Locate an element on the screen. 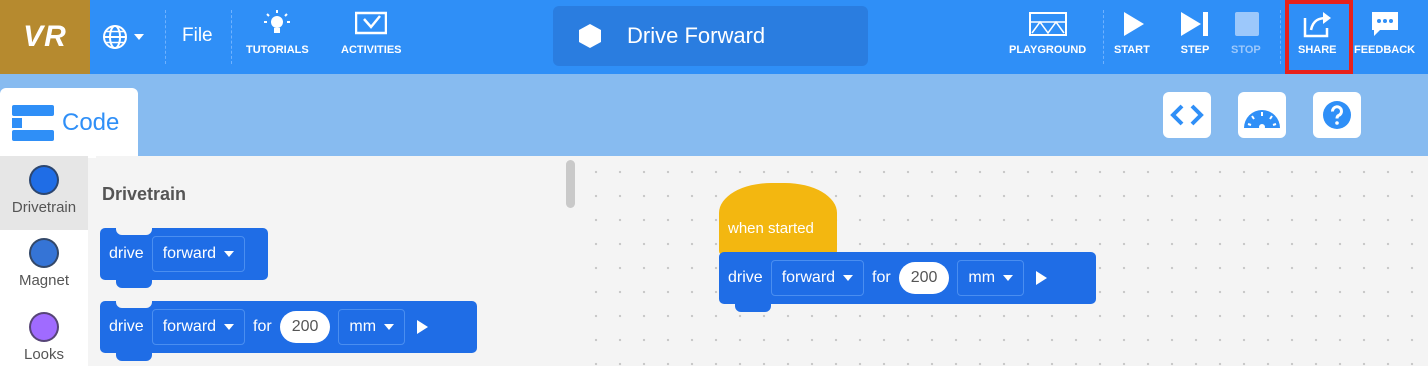 The width and height of the screenshot is (1428, 366). looks-color-dot is located at coordinates (44, 327).